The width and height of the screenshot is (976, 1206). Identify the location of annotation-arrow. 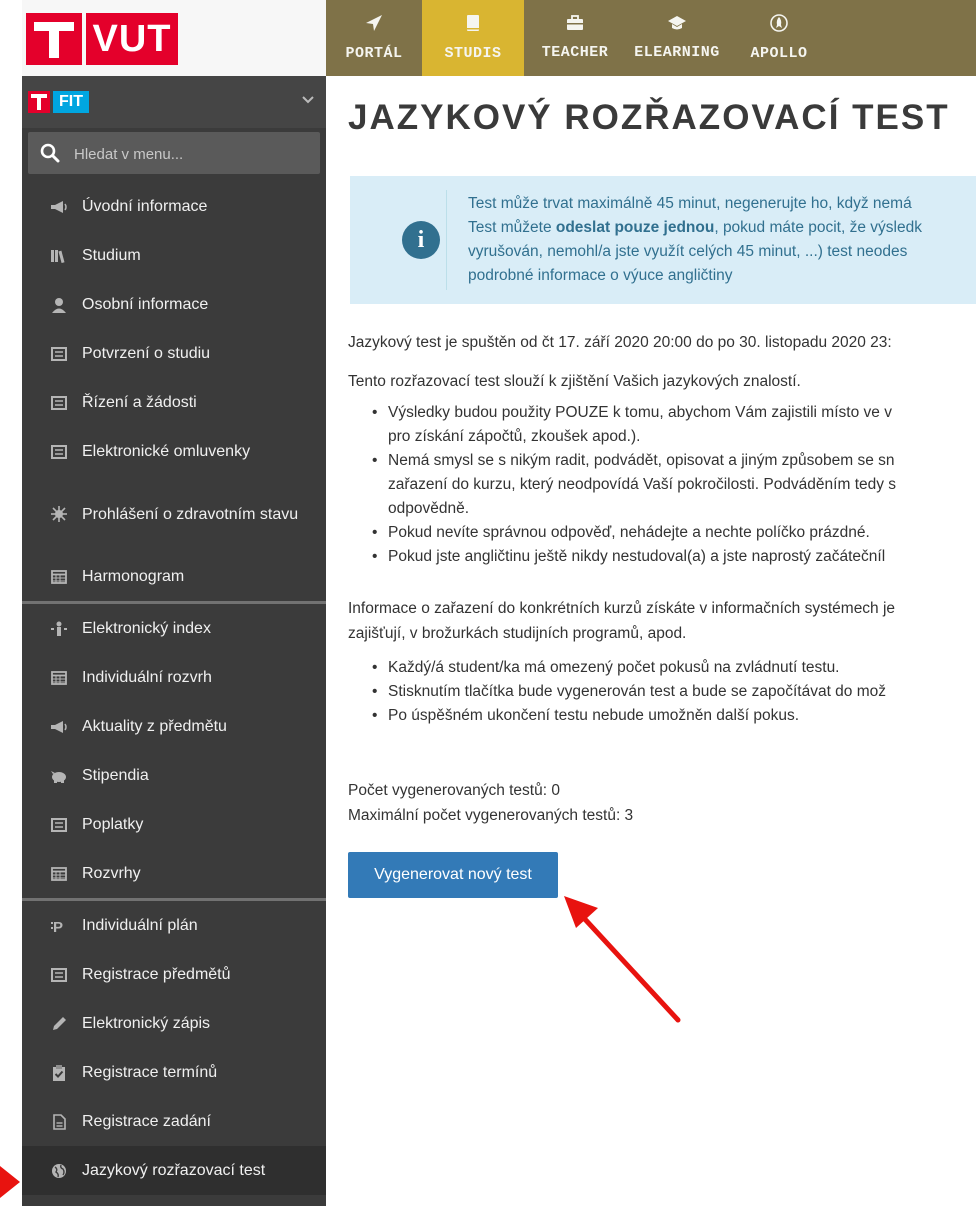
(622, 959).